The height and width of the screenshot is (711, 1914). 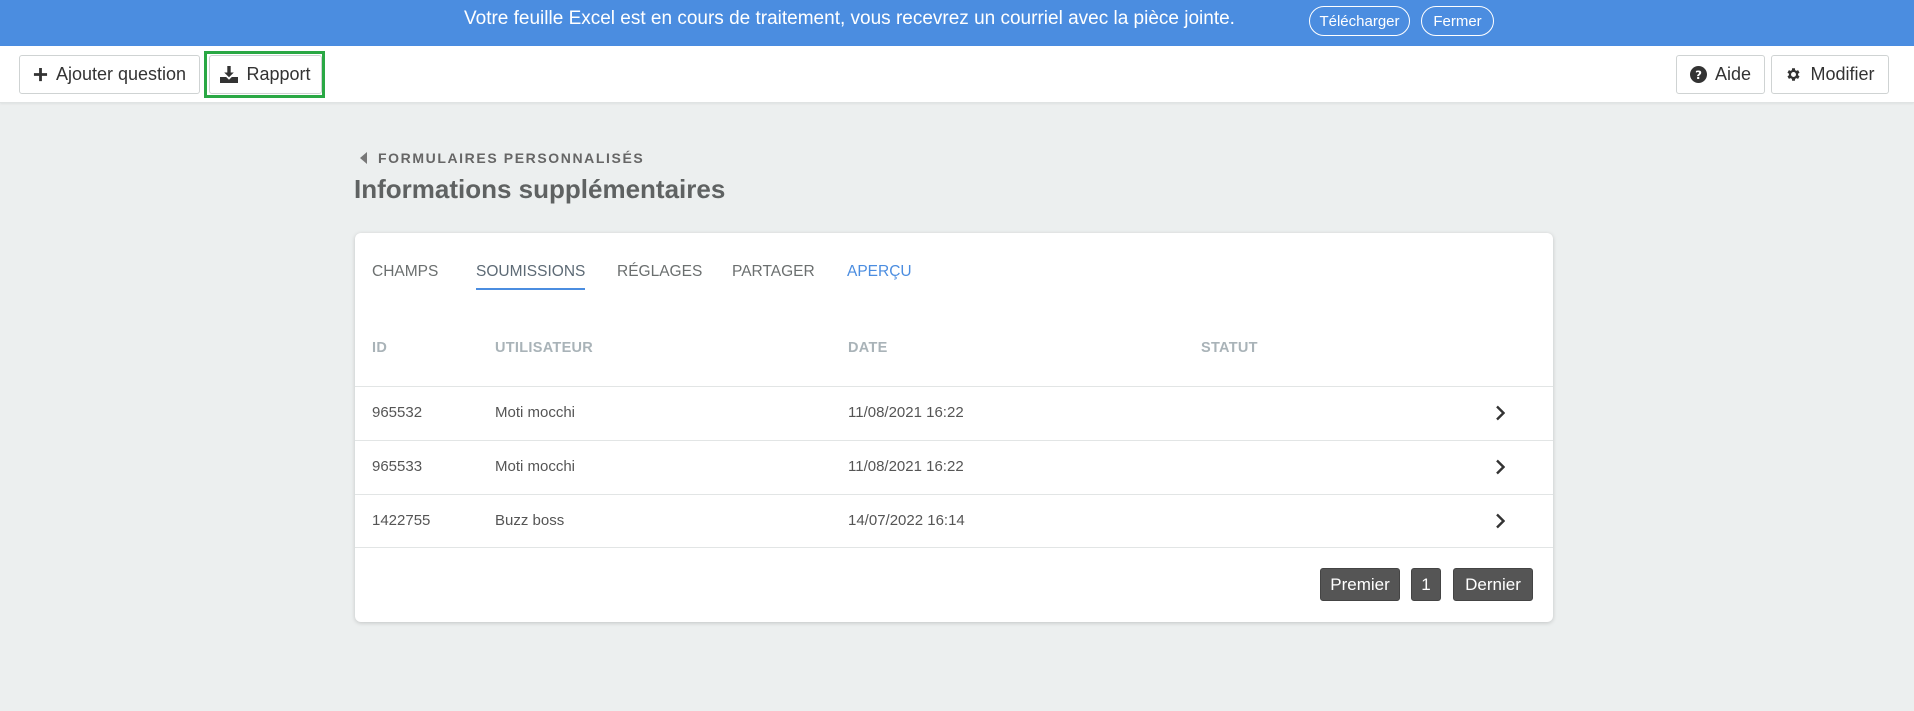 I want to click on caret-left-icon, so click(x=363, y=158).